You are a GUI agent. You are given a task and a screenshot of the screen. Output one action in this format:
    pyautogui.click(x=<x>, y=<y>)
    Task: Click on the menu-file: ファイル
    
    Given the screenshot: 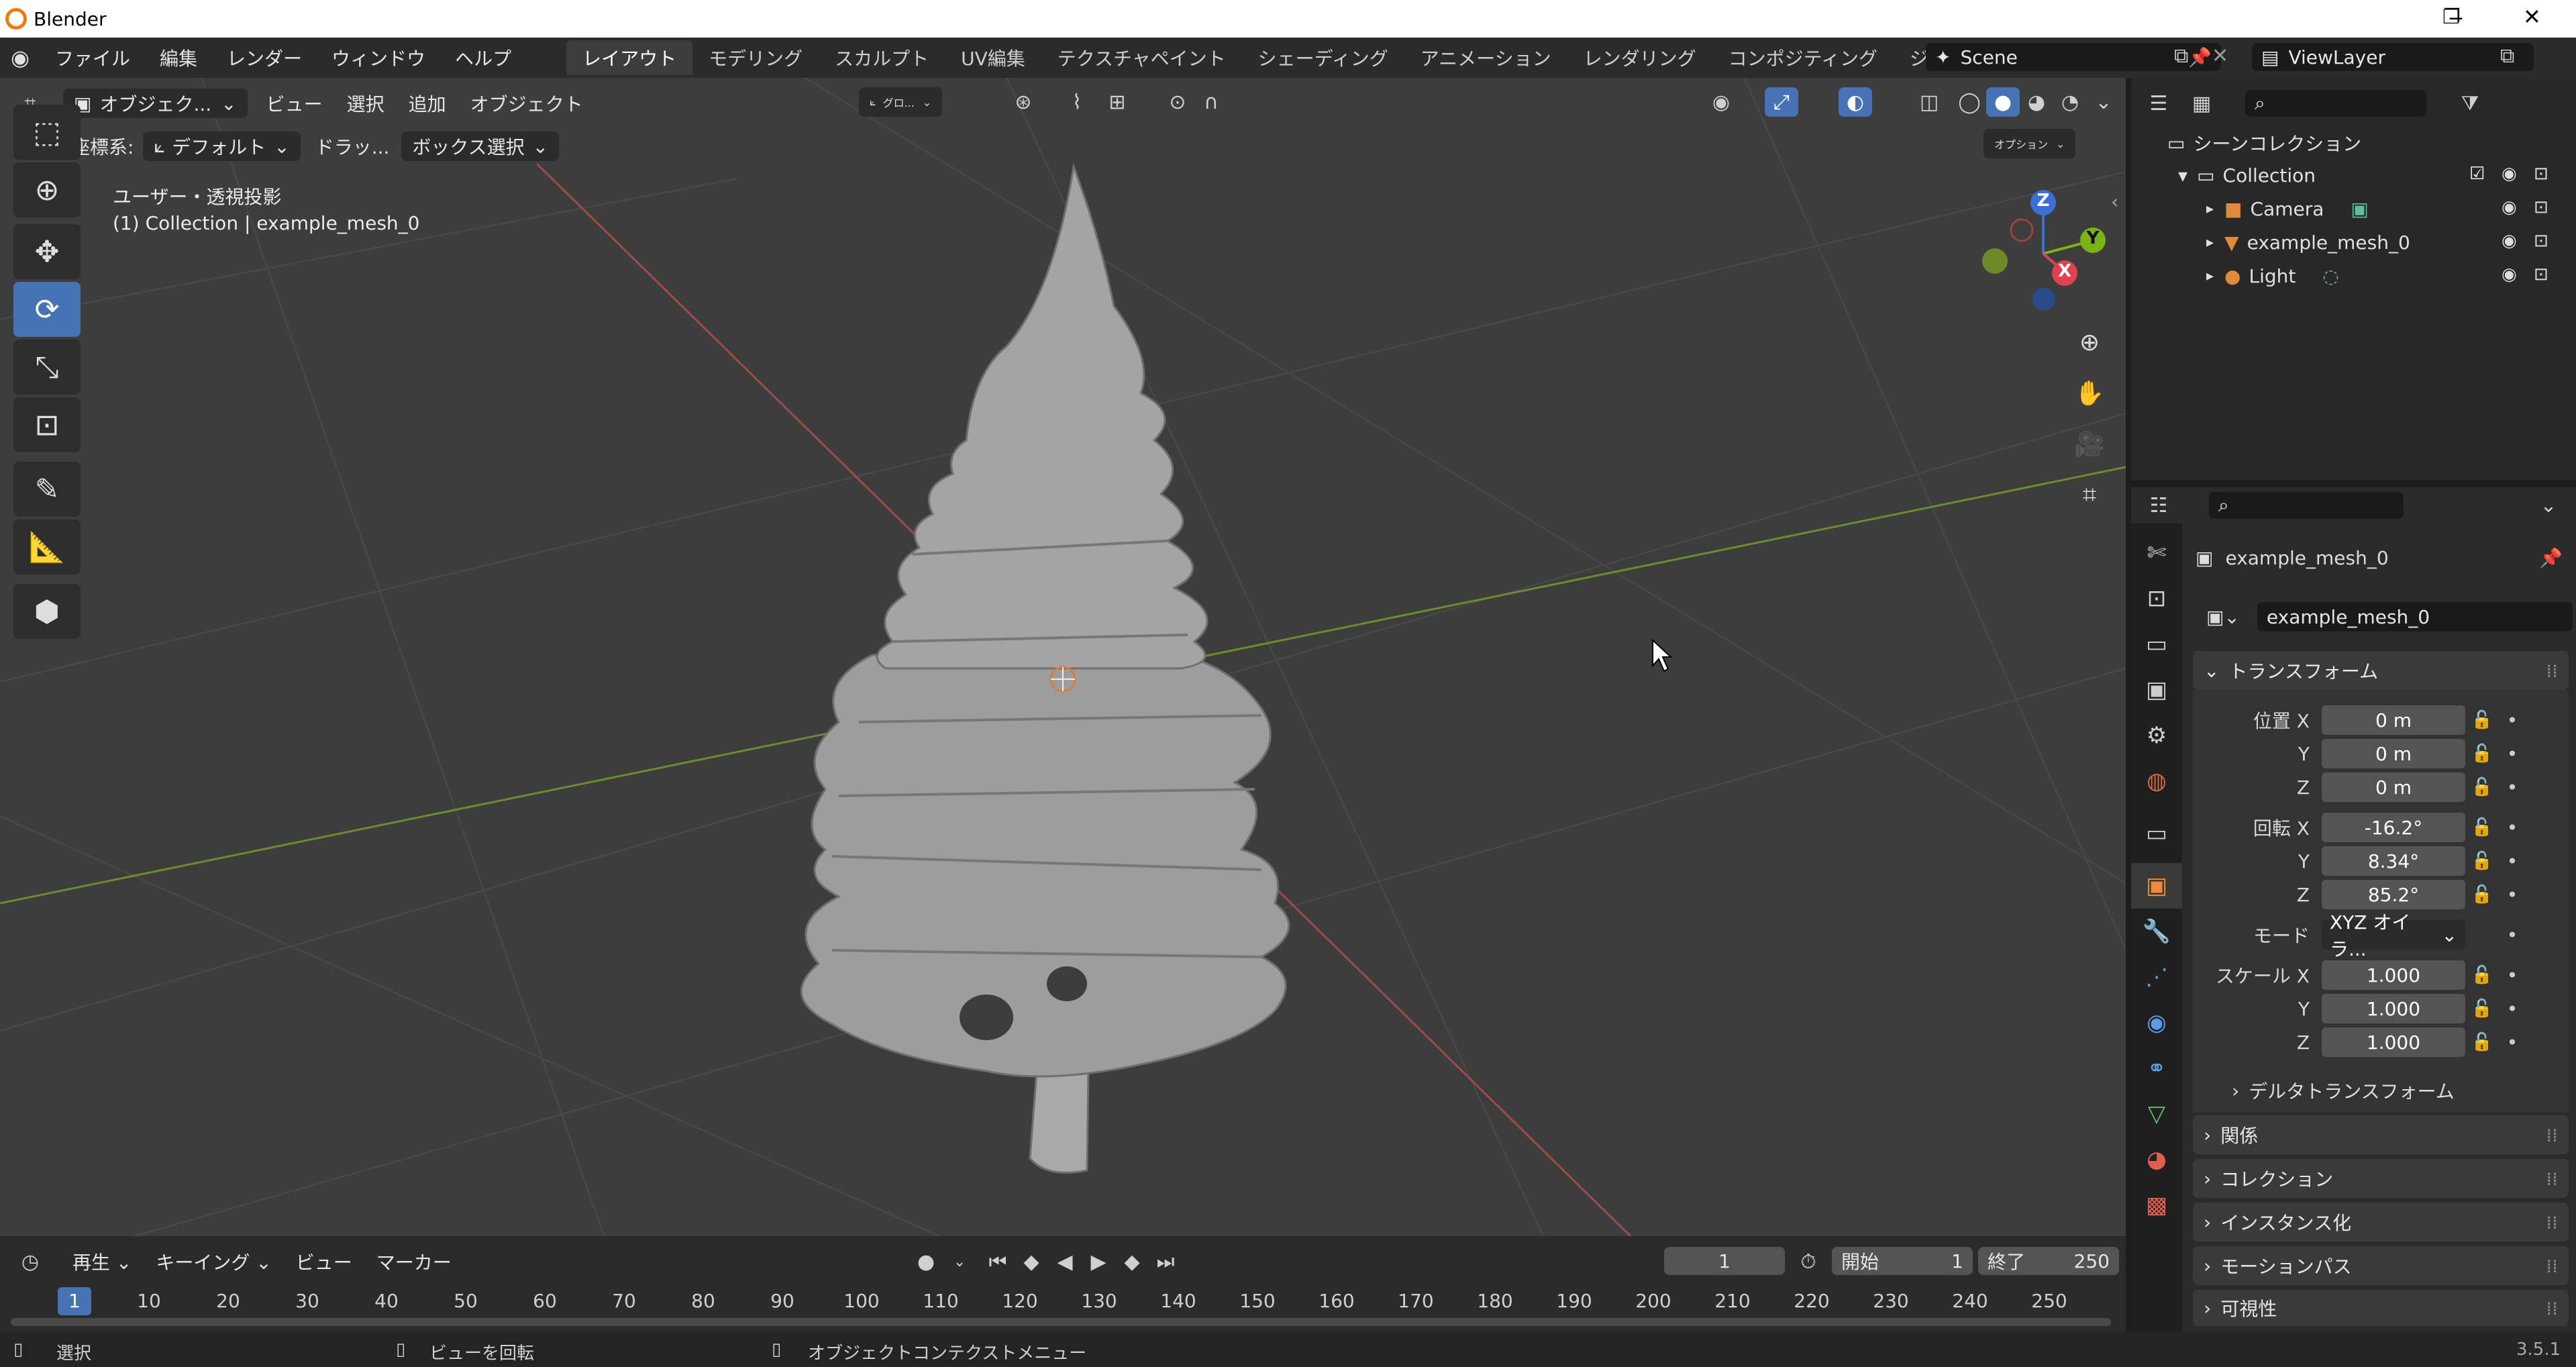 What is the action you would take?
    pyautogui.click(x=92, y=57)
    